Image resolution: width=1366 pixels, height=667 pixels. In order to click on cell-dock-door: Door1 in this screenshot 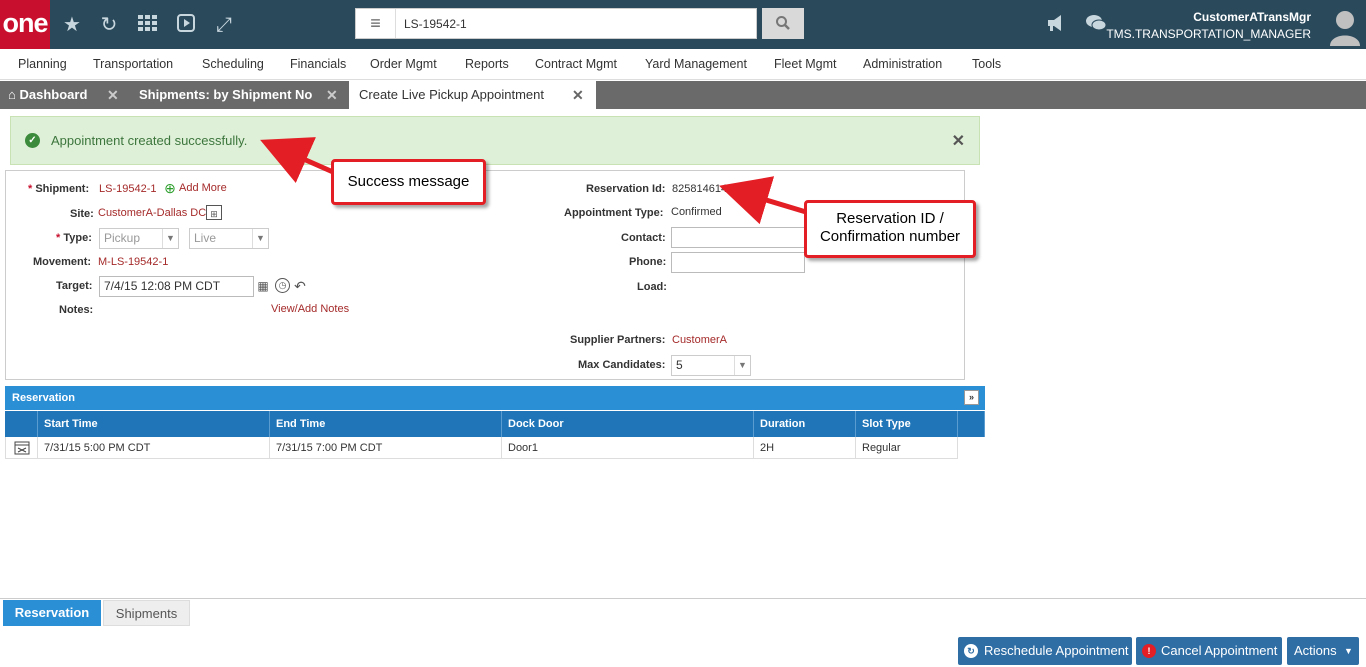, I will do `click(628, 448)`.